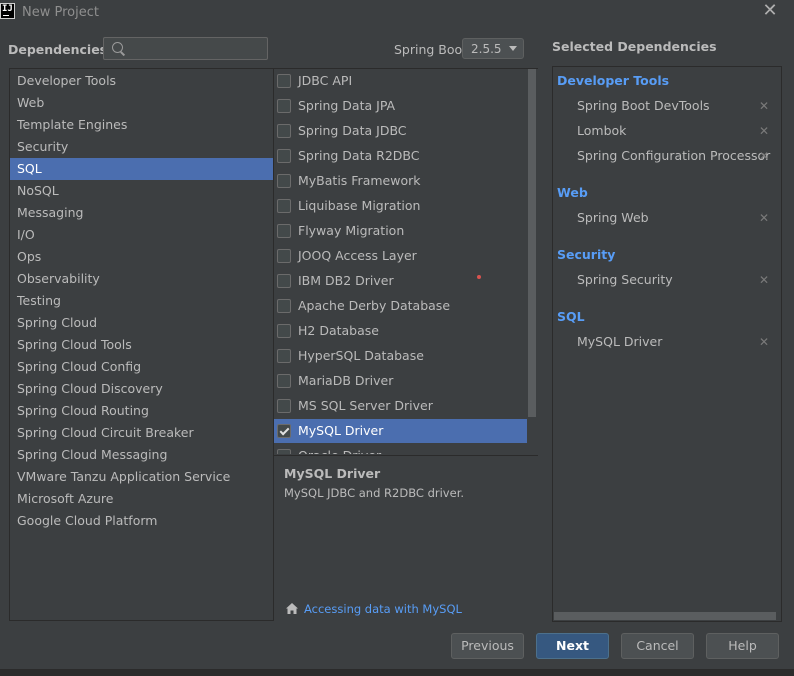  Describe the element at coordinates (400, 331) in the screenshot. I see `dependency-row: H2 Database` at that location.